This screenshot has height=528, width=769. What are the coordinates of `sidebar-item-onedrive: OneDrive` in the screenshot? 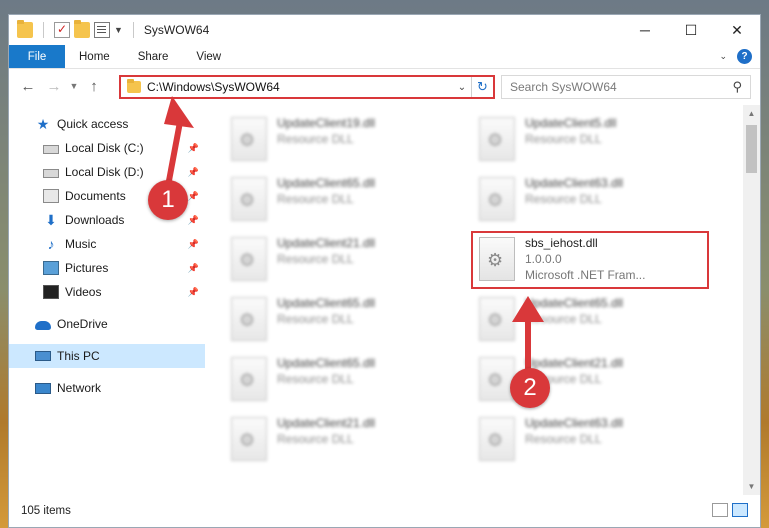 It's located at (107, 324).